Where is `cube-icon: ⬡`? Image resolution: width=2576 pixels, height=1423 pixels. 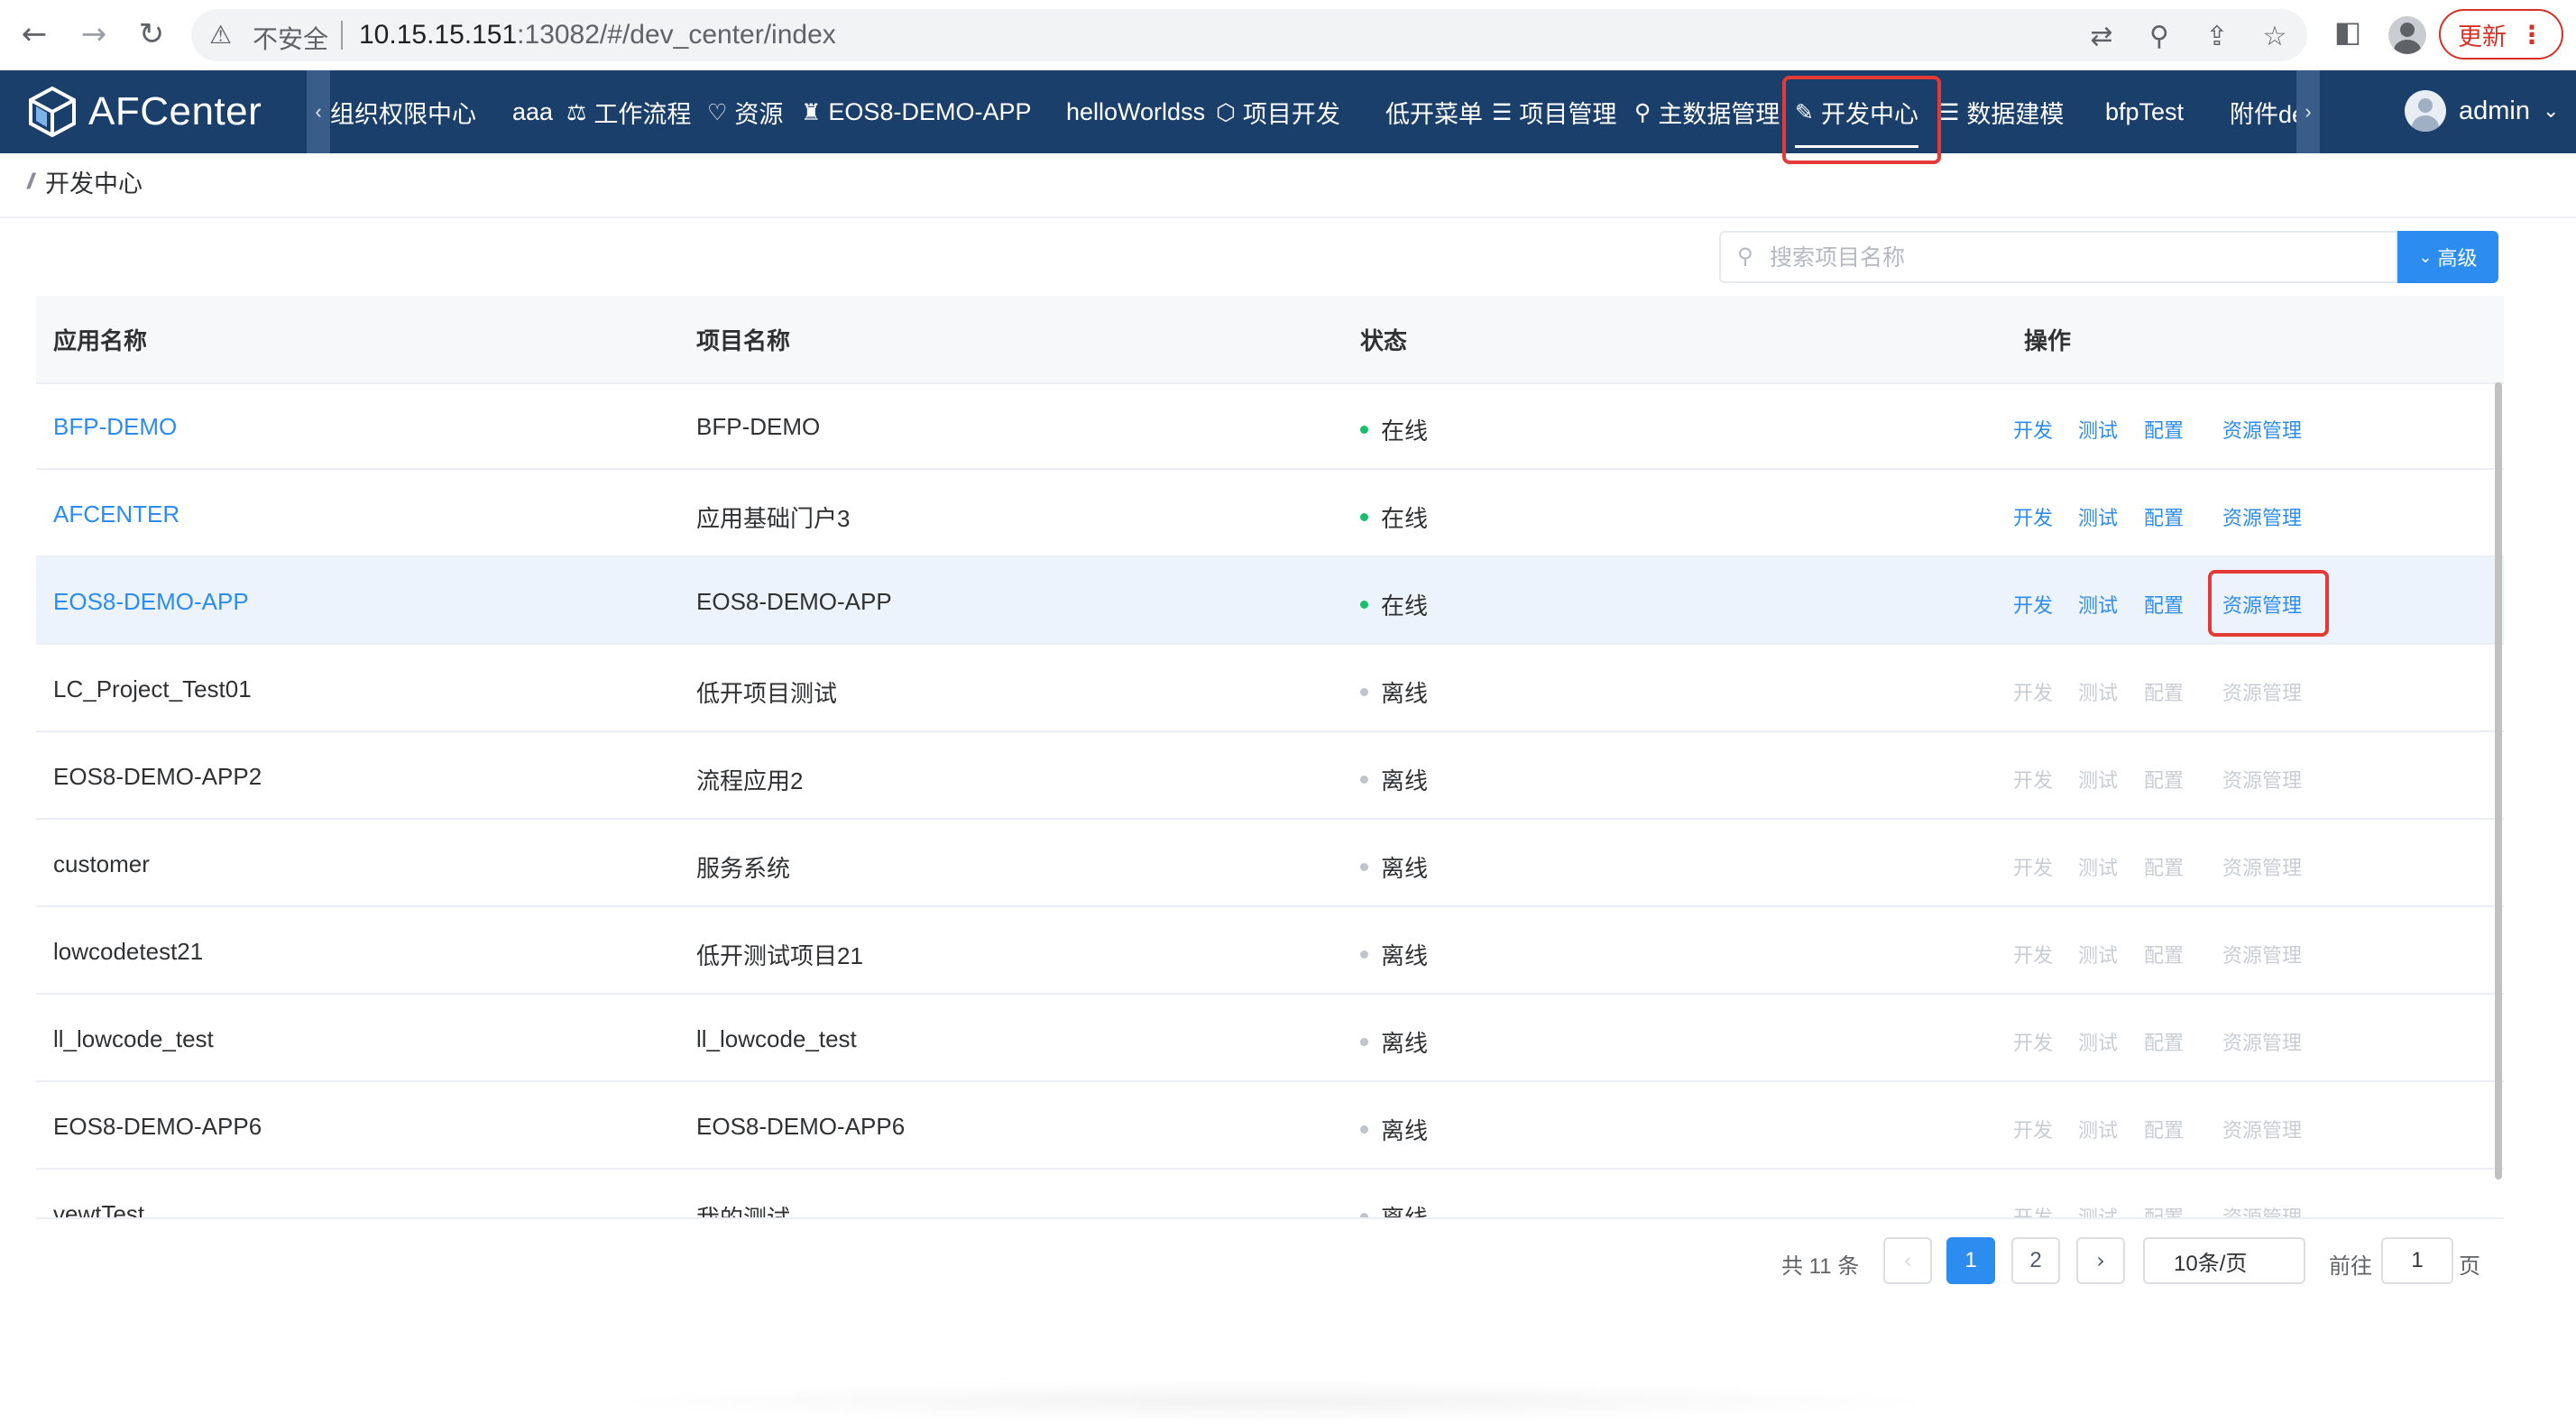
cube-icon: ⬡ is located at coordinates (1226, 111).